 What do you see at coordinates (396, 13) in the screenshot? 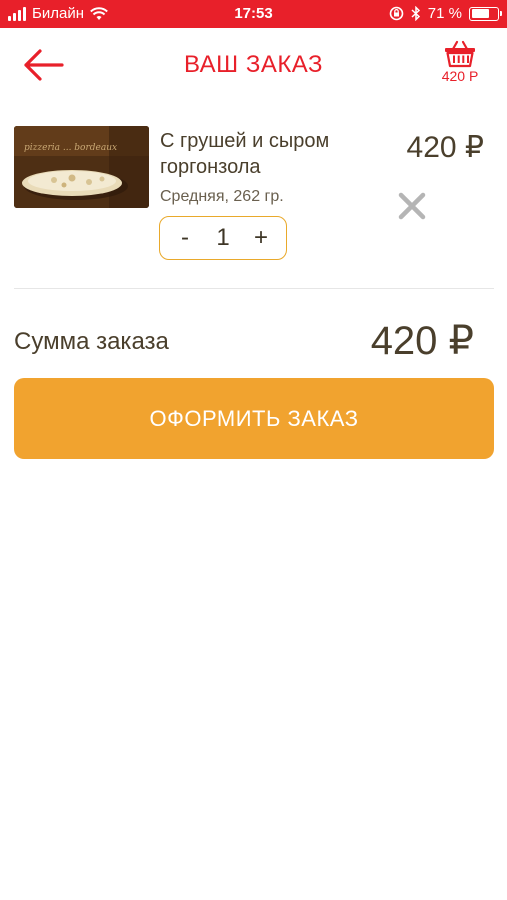
I see `rotation-lock-icon` at bounding box center [396, 13].